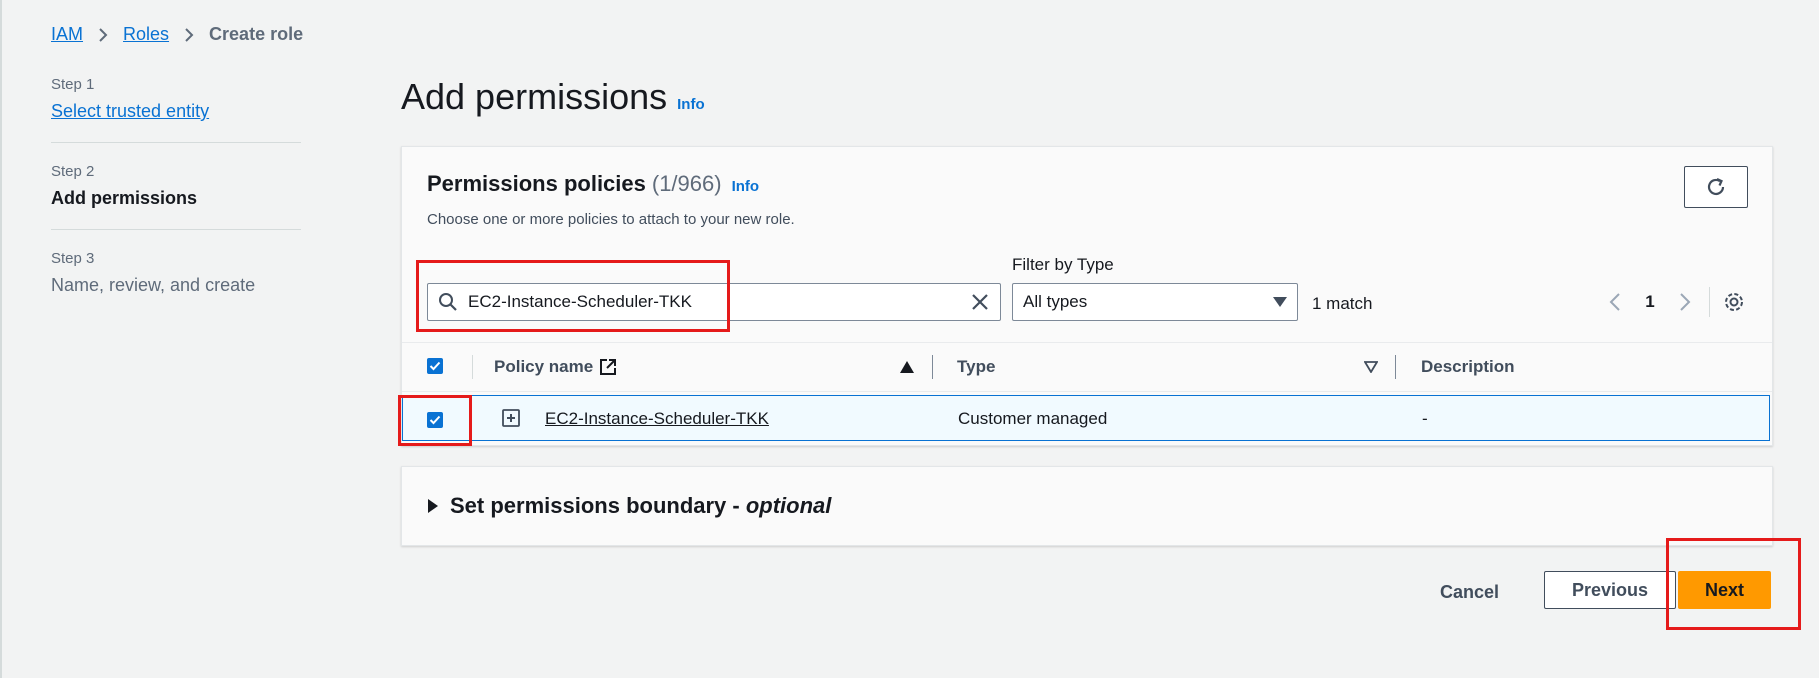 The image size is (1819, 678). I want to click on cancel-button: Cancel, so click(1469, 592).